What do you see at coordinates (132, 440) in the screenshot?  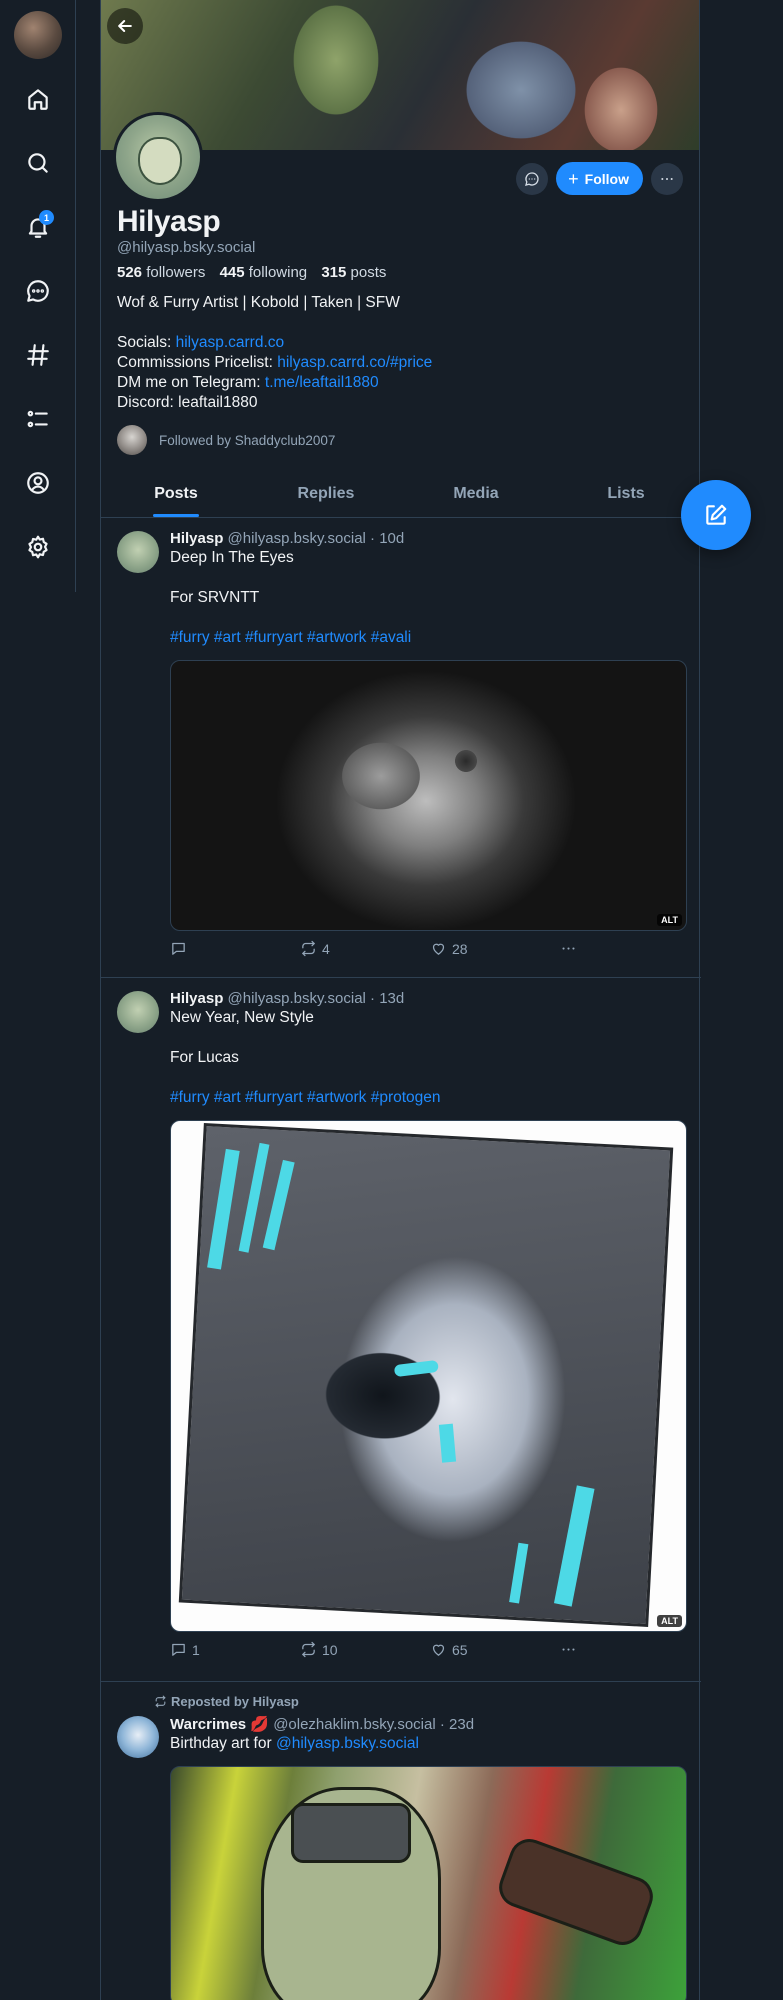 I see `follower-avatar` at bounding box center [132, 440].